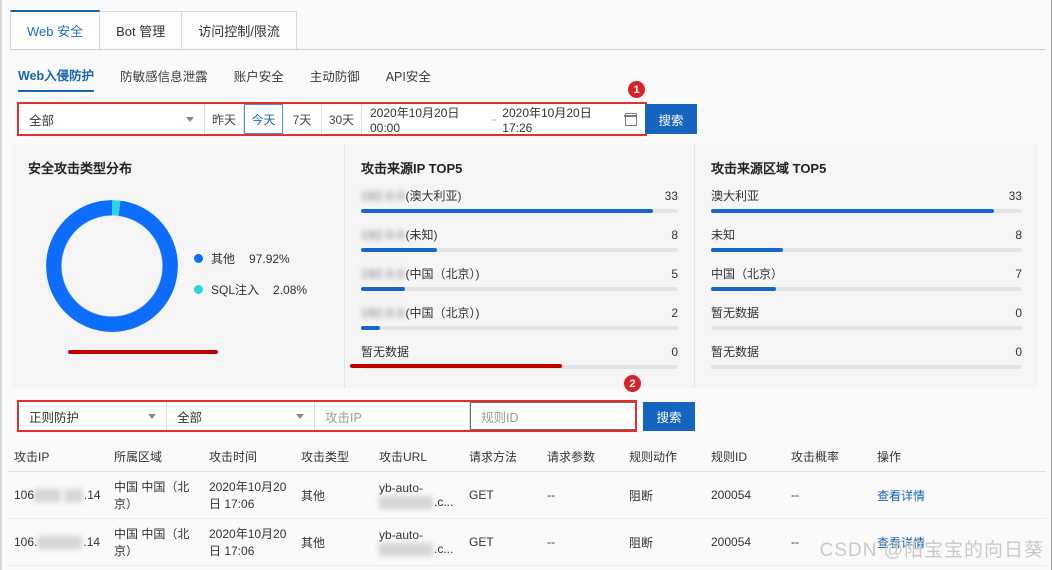  I want to click on top-region-panel: 攻击来源区域 TOP5 澳大利亚 33 未知 8 中国（北京） 7 暂无数据 0 暂无数据 0, so click(866, 266).